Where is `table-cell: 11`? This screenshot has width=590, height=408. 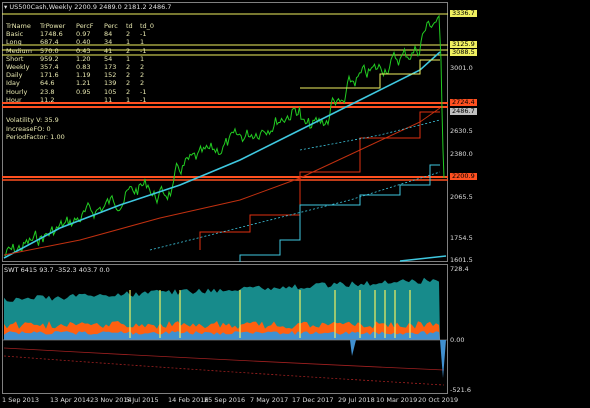 table-cell: 11 is located at coordinates (108, 99).